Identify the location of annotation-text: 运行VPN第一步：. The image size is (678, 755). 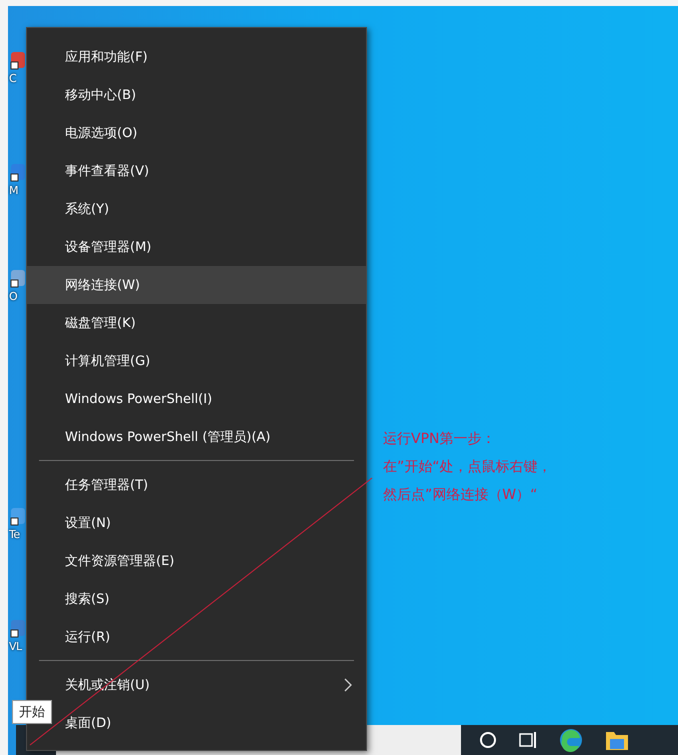
(439, 439).